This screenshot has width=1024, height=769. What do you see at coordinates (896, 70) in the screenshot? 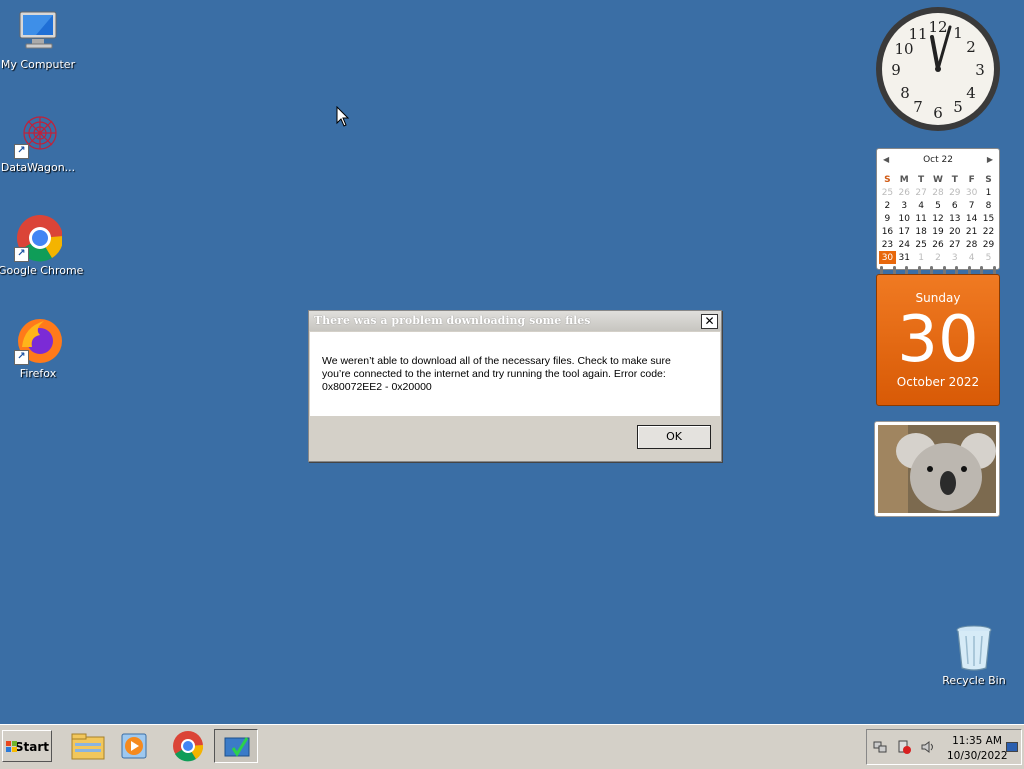
I see `clock-number: 9` at bounding box center [896, 70].